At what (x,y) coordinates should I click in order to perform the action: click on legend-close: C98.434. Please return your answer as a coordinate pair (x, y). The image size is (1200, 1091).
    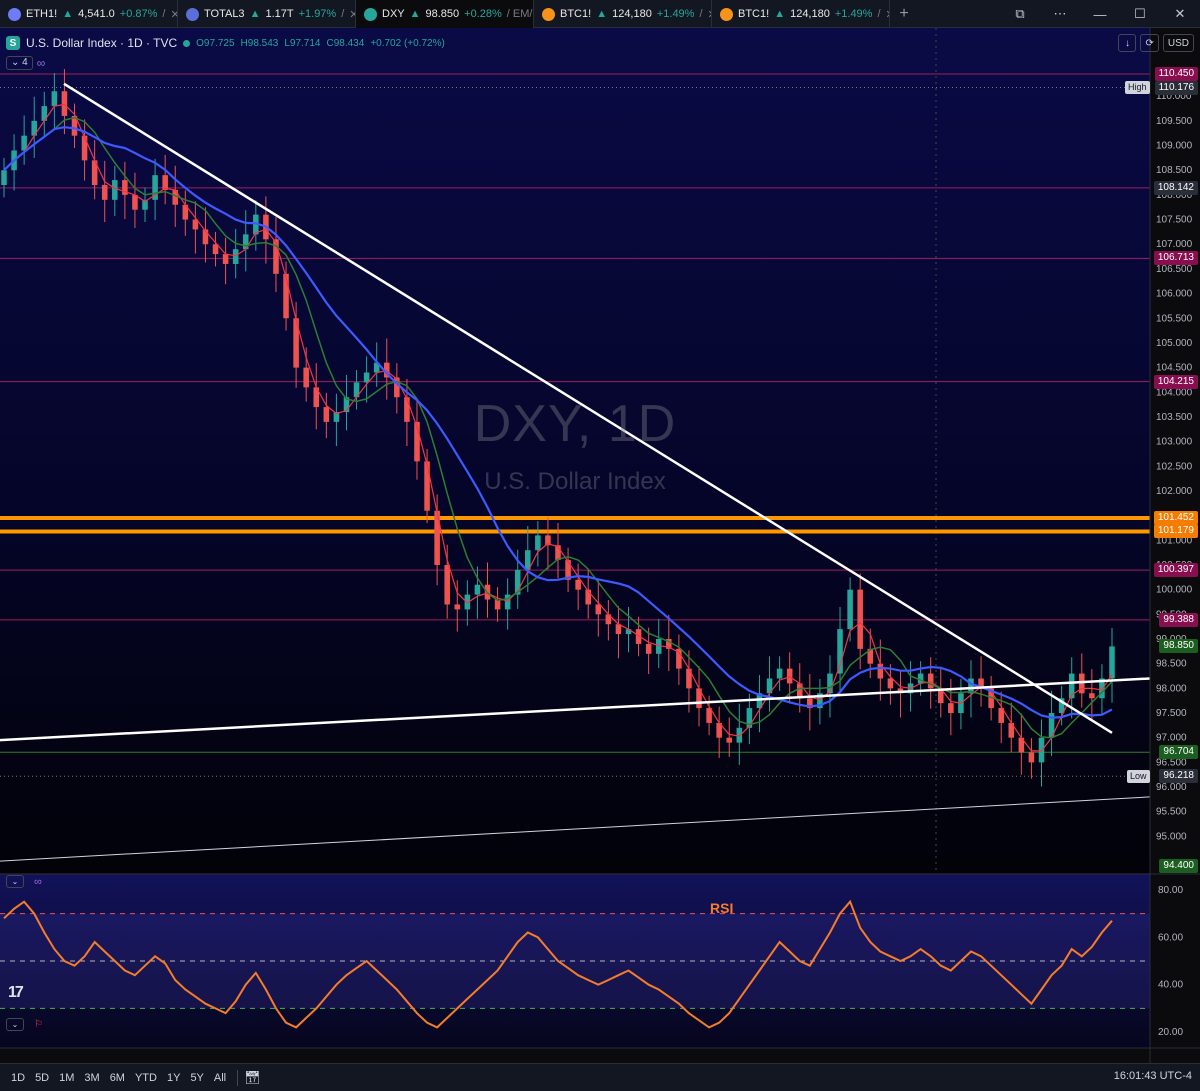
    Looking at the image, I should click on (345, 43).